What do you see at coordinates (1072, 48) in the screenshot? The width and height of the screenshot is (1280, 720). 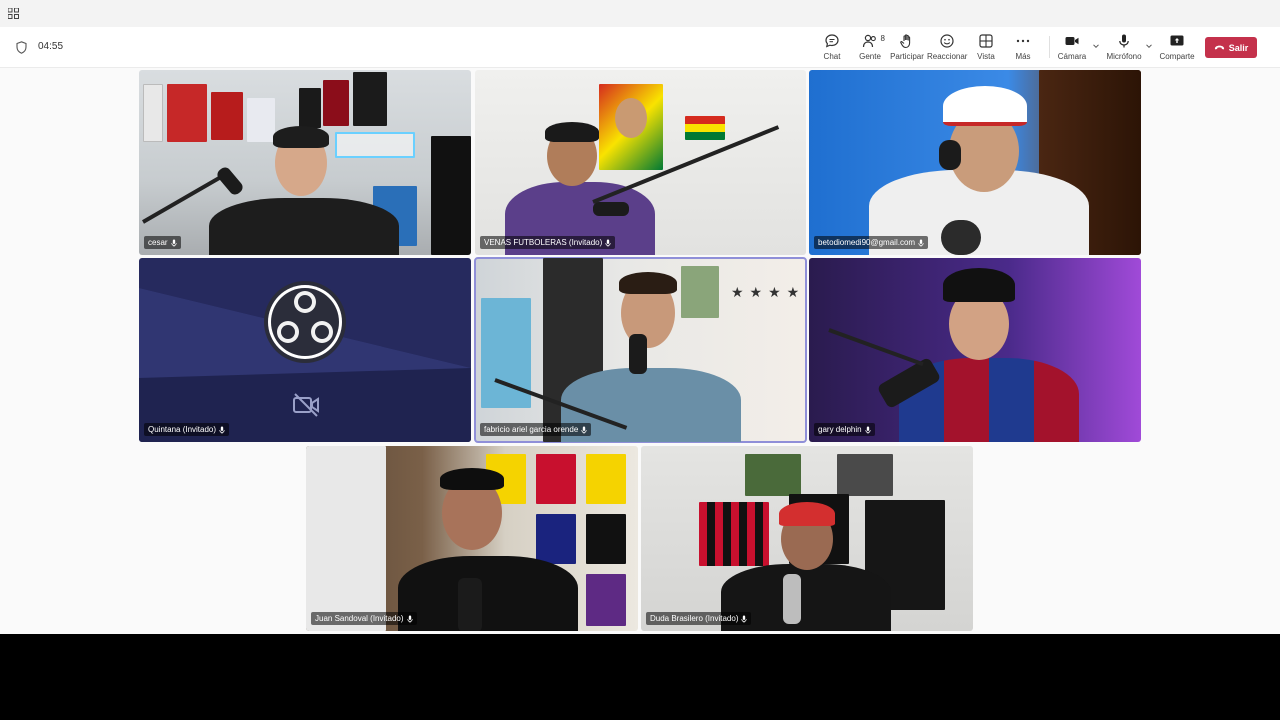 I see `camera-button: Cámara` at bounding box center [1072, 48].